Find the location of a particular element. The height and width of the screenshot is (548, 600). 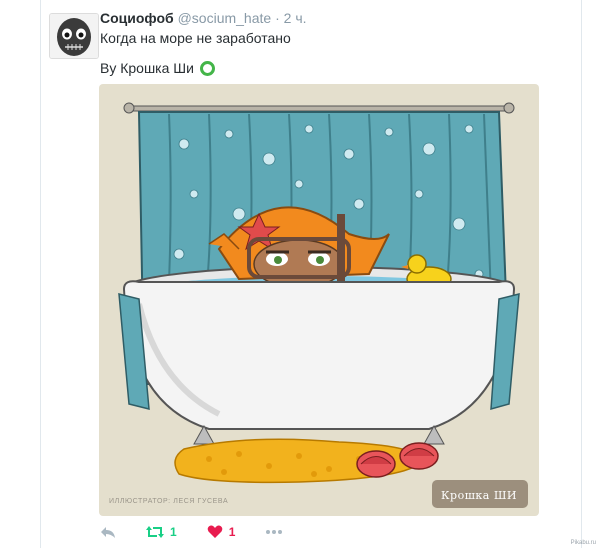

author-name: Социофоб is located at coordinates (137, 18).